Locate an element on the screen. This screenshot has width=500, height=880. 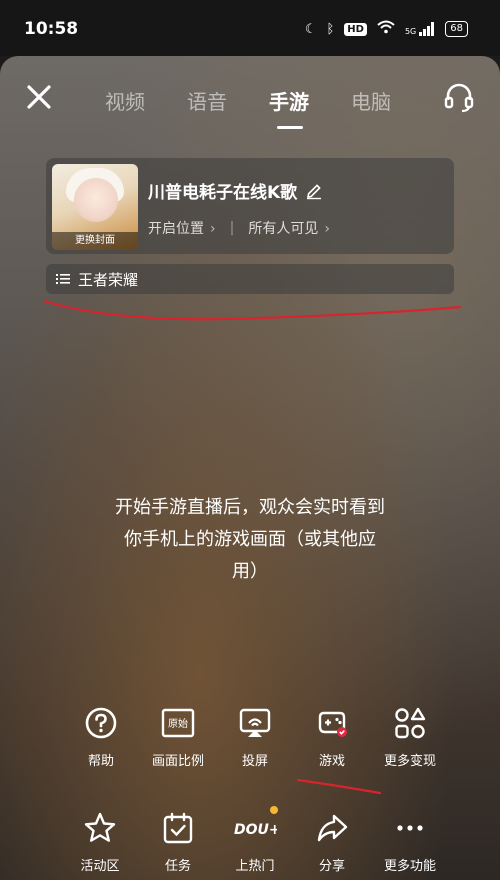
more-monetization-label: 更多变现 is located at coordinates (409, 761).